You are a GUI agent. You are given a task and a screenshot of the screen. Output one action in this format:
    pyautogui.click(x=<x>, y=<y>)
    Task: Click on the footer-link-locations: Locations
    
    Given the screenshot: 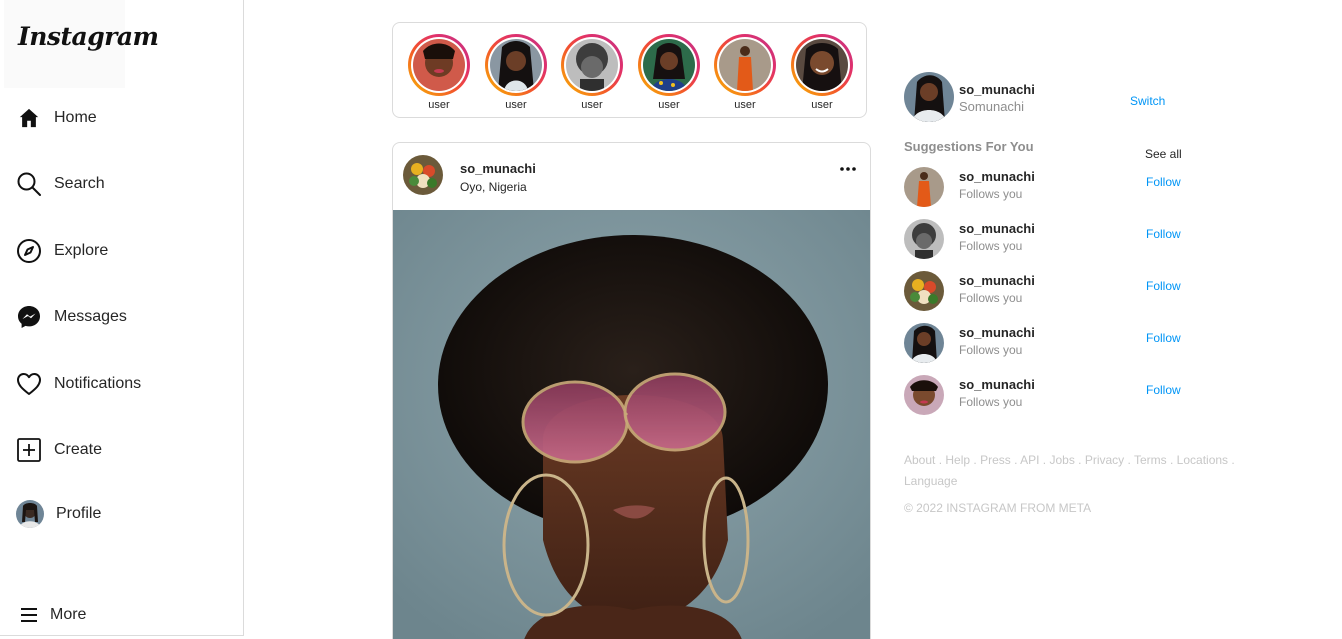 What is the action you would take?
    pyautogui.click(x=1202, y=460)
    